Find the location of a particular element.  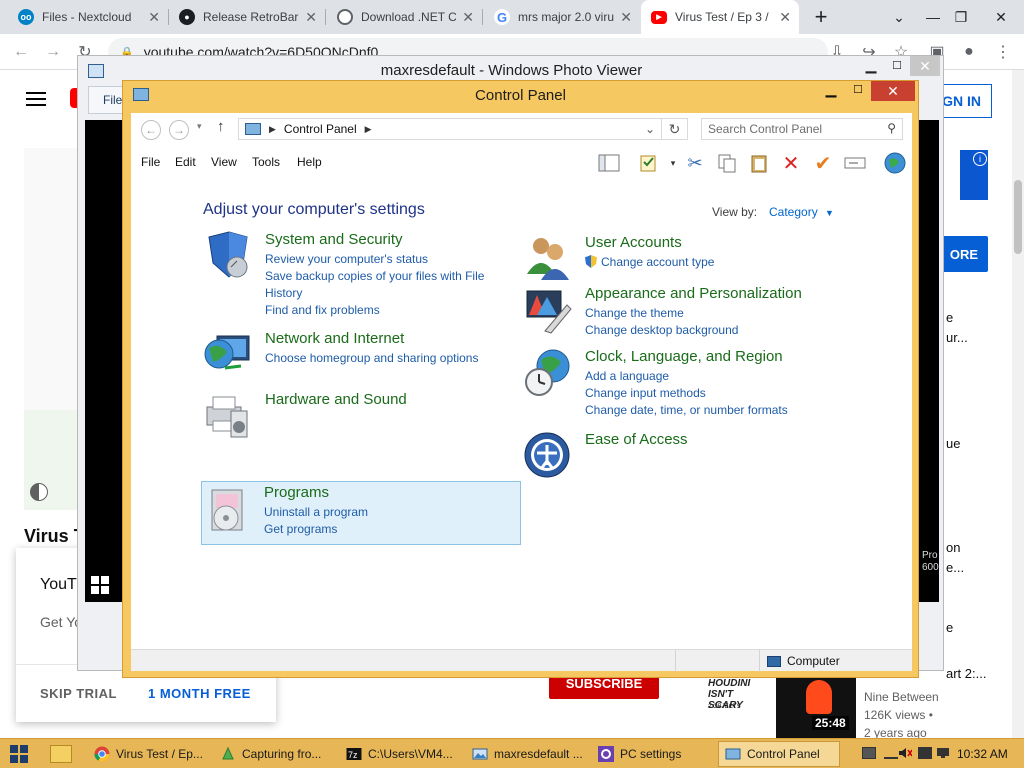

link-get-programs: Get programs is located at coordinates (316, 529).